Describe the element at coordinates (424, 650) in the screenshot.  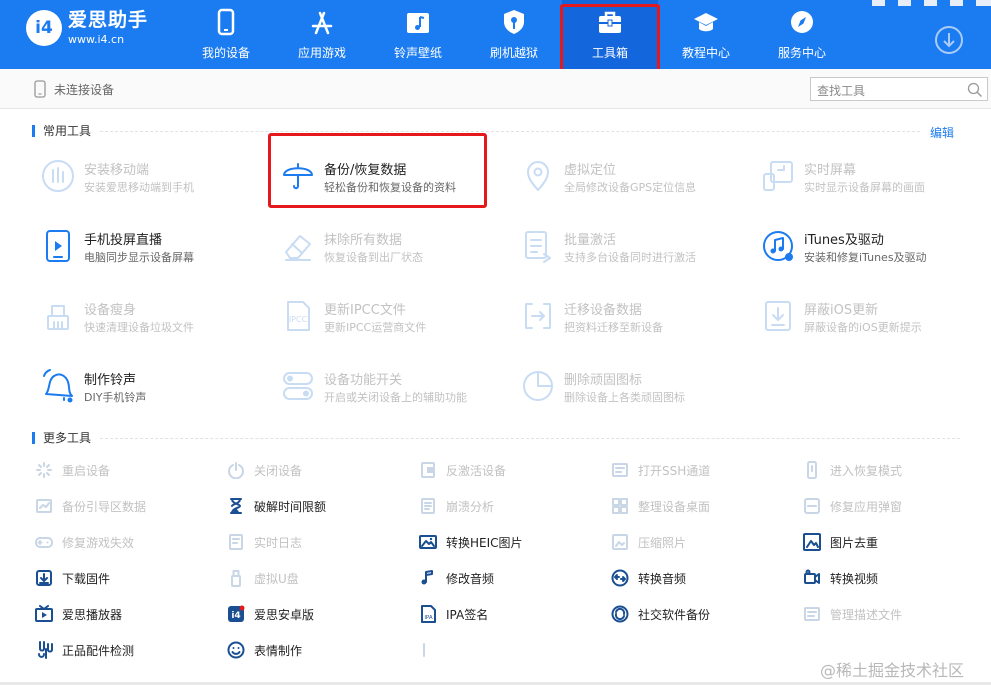
I see `partial-tool-icon` at that location.